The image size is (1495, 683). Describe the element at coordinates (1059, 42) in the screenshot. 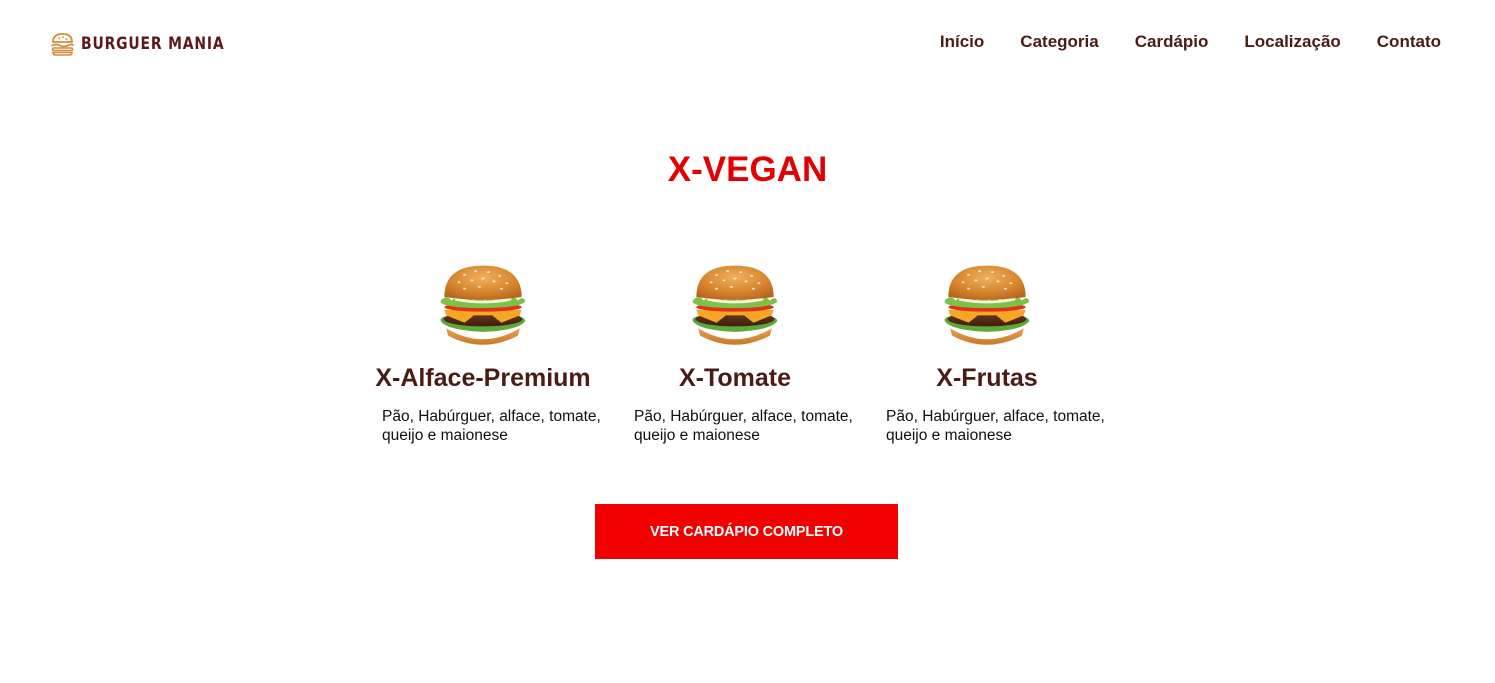

I see `nav-item-categoria: Categoria` at that location.